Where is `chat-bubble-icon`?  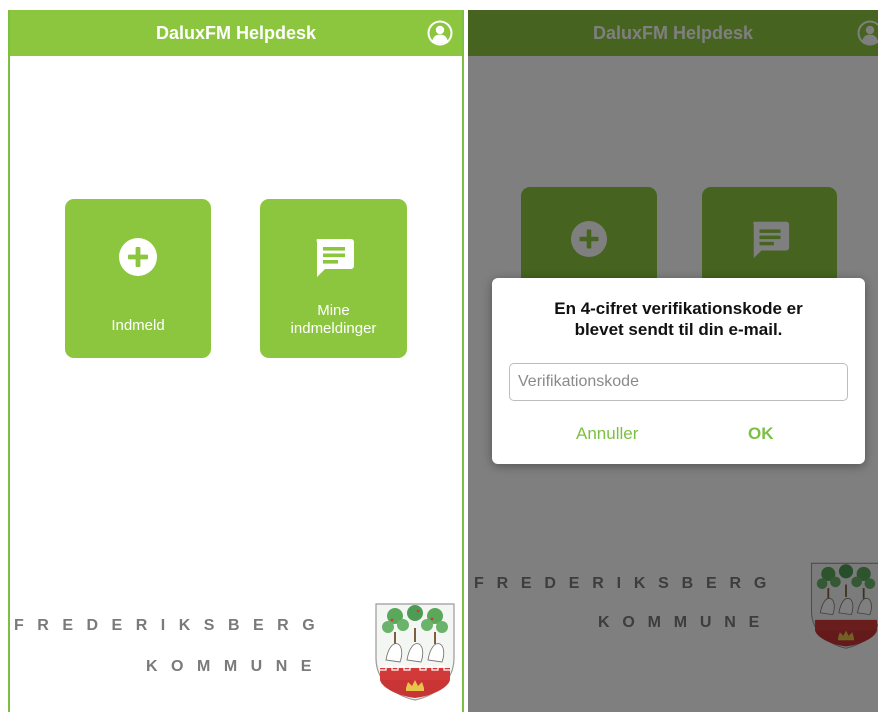
chat-bubble-icon is located at coordinates (334, 257).